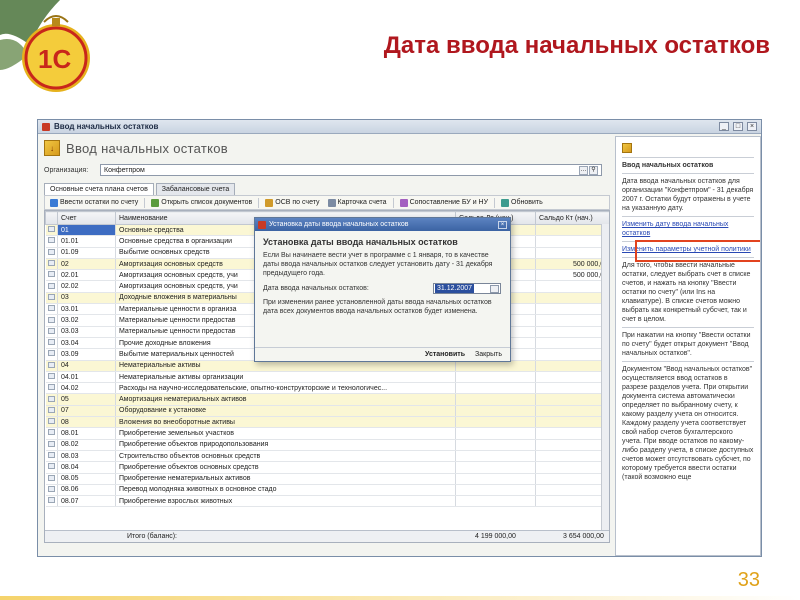 This screenshot has height=600, width=800. I want to click on cell-account: 02.01, so click(86, 275).